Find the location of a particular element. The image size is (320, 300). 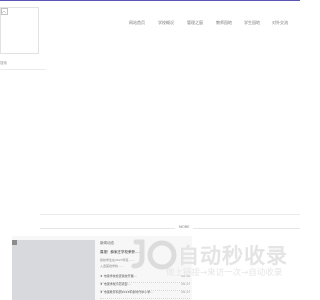

nav-item-home: 网站首页 is located at coordinates (137, 23).